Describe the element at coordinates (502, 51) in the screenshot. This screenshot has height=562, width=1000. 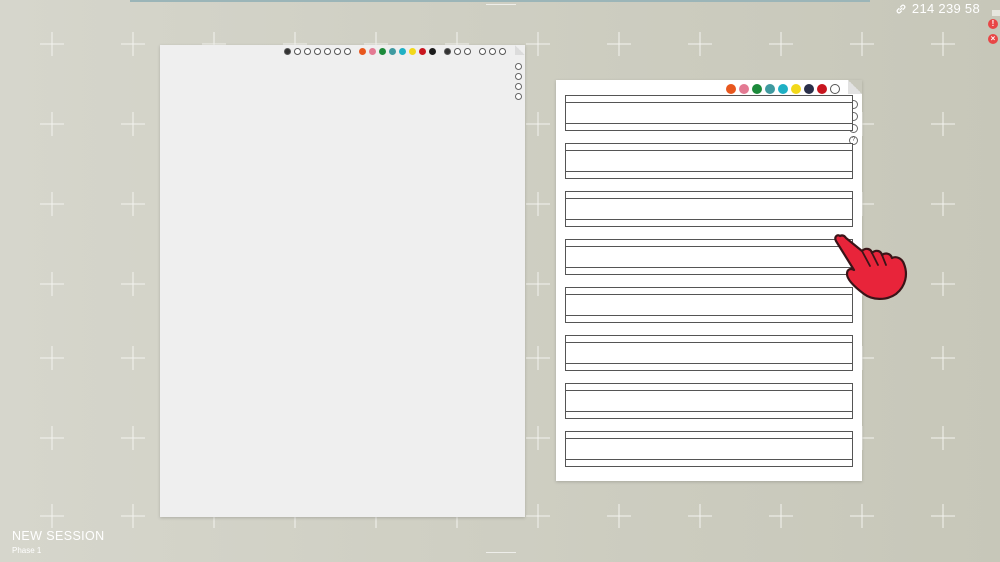
I see `more-tool-icon` at that location.